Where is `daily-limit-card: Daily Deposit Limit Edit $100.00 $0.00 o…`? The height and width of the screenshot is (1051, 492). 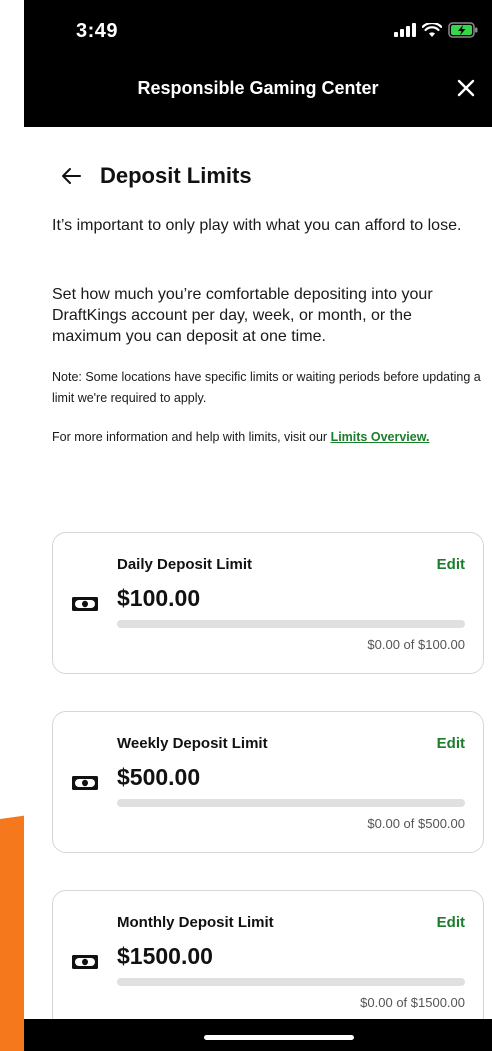
daily-limit-card: Daily Deposit Limit Edit $100.00 $0.00 o… is located at coordinates (268, 603).